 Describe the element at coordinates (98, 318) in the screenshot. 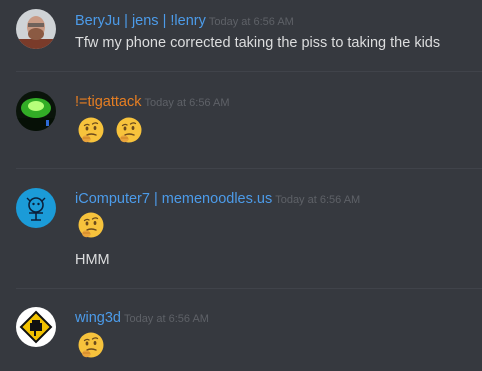

I see `username: wing3d` at that location.